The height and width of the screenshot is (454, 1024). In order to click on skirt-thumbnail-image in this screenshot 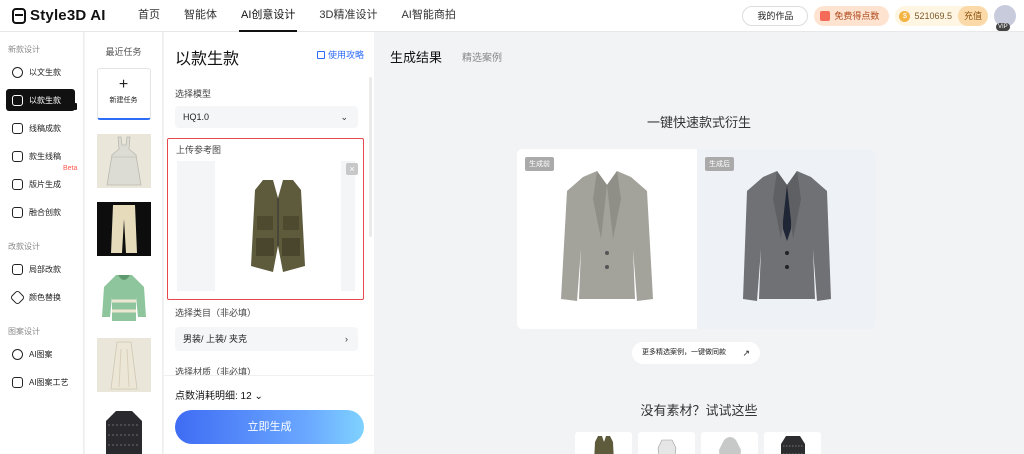, I will do `click(123, 365)`.